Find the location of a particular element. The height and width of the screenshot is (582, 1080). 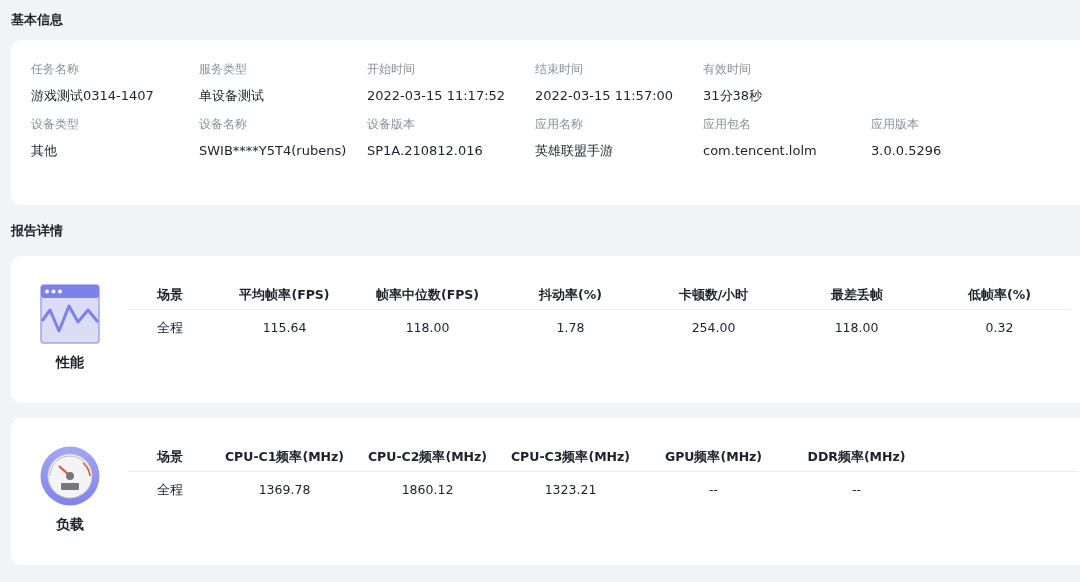

column-header: 抖动率(%) is located at coordinates (570, 297).